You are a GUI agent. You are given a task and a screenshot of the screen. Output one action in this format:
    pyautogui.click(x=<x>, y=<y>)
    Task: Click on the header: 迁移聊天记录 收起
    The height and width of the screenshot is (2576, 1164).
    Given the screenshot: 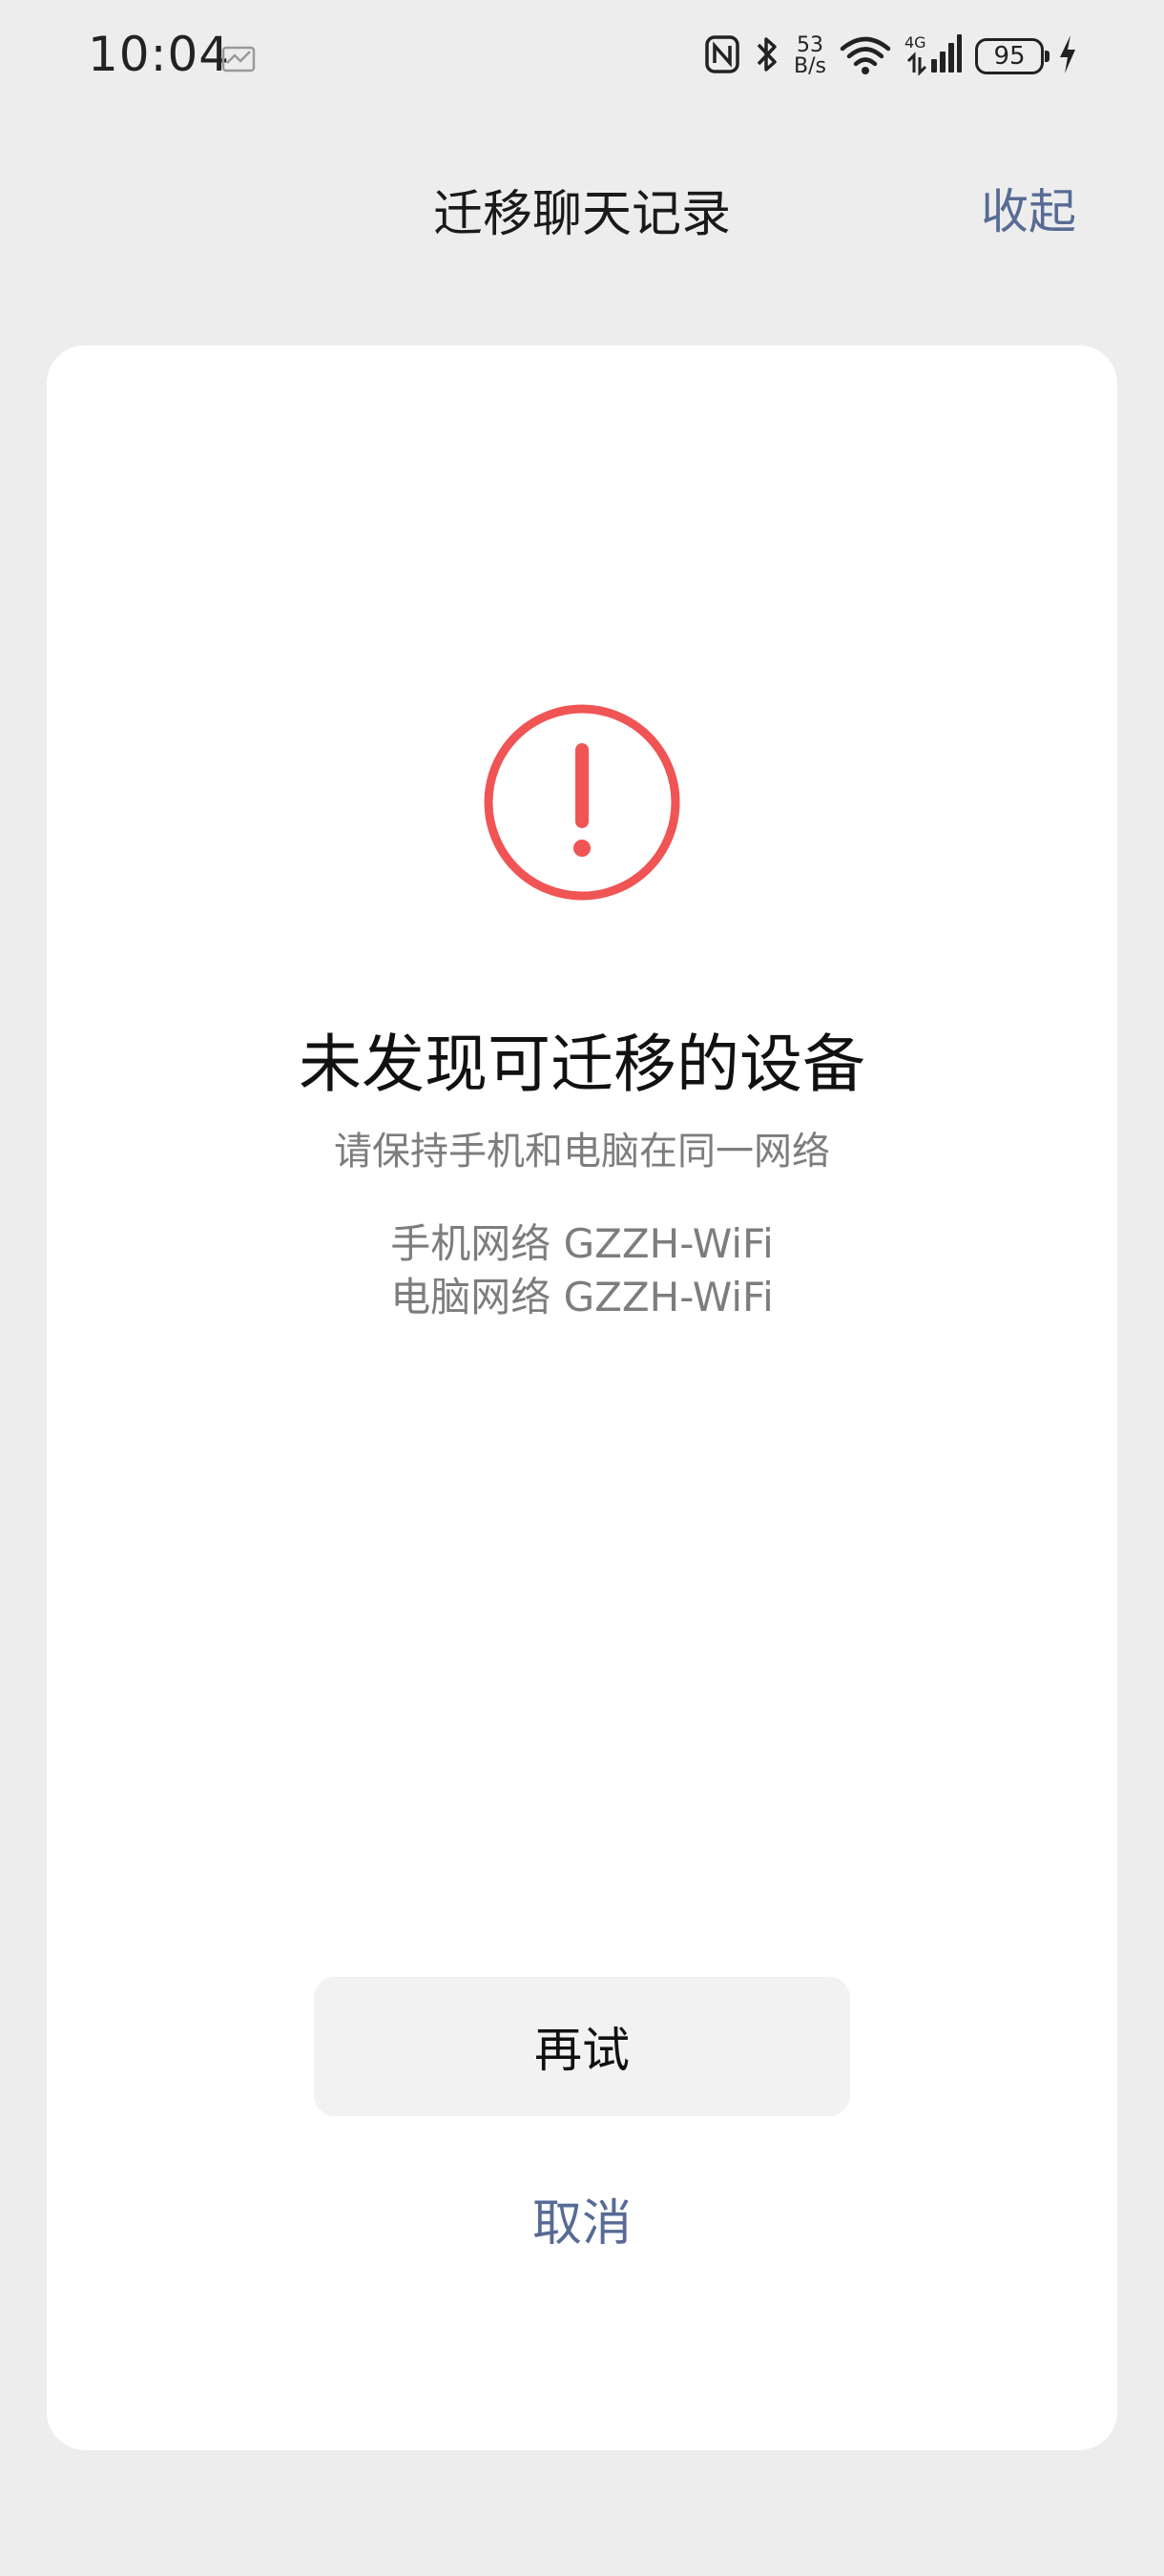 What is the action you would take?
    pyautogui.click(x=582, y=205)
    